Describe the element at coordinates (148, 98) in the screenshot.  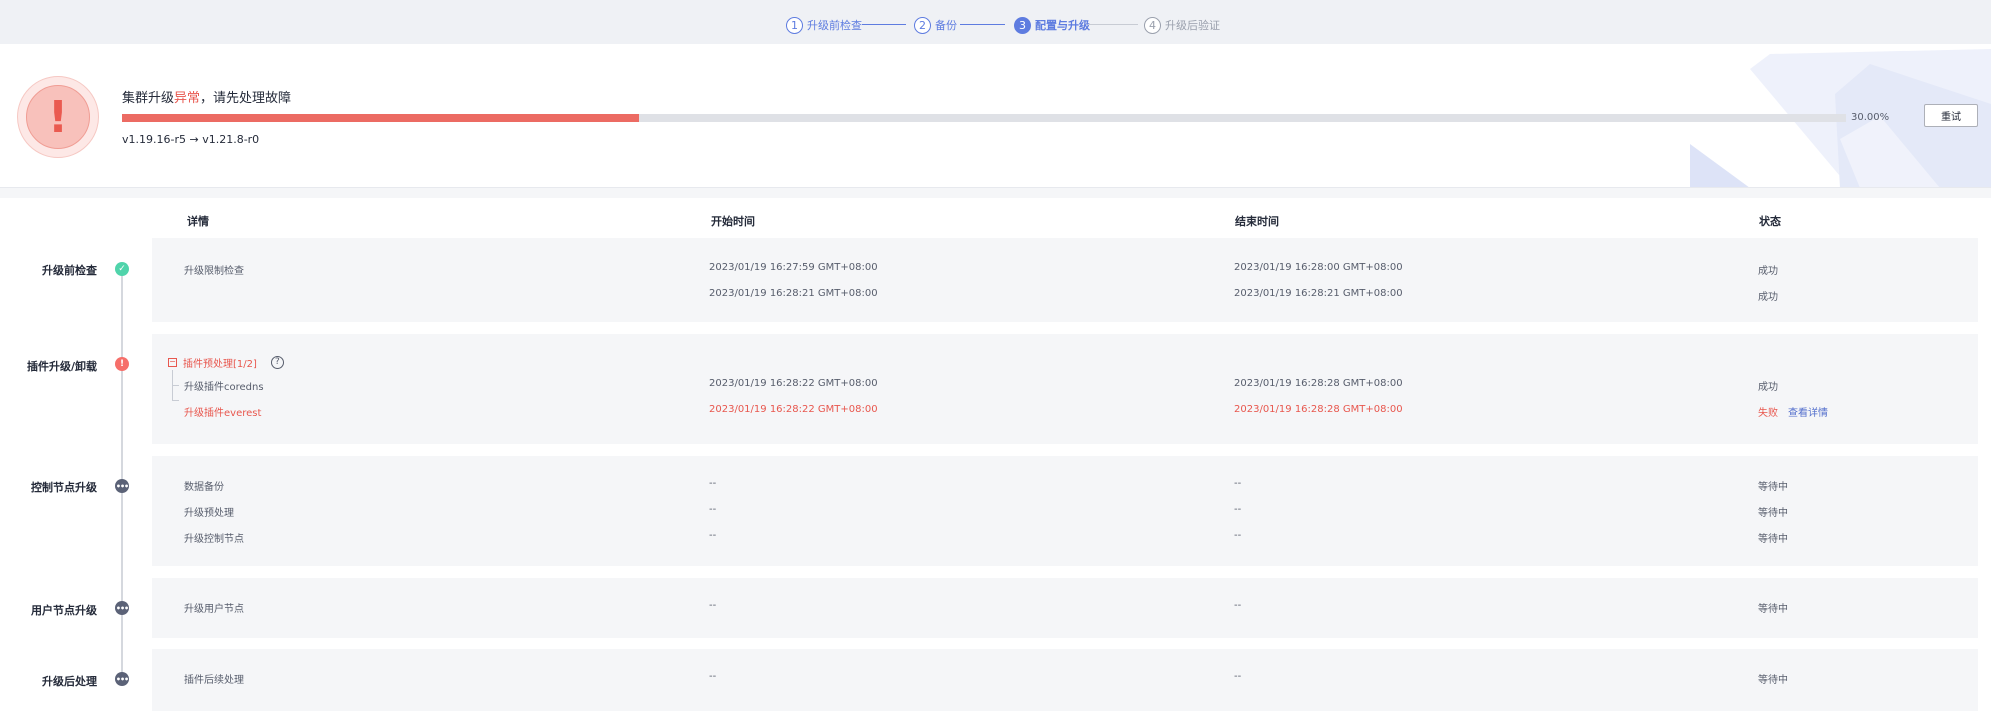
I see `status-title-prefix: 集群升级` at that location.